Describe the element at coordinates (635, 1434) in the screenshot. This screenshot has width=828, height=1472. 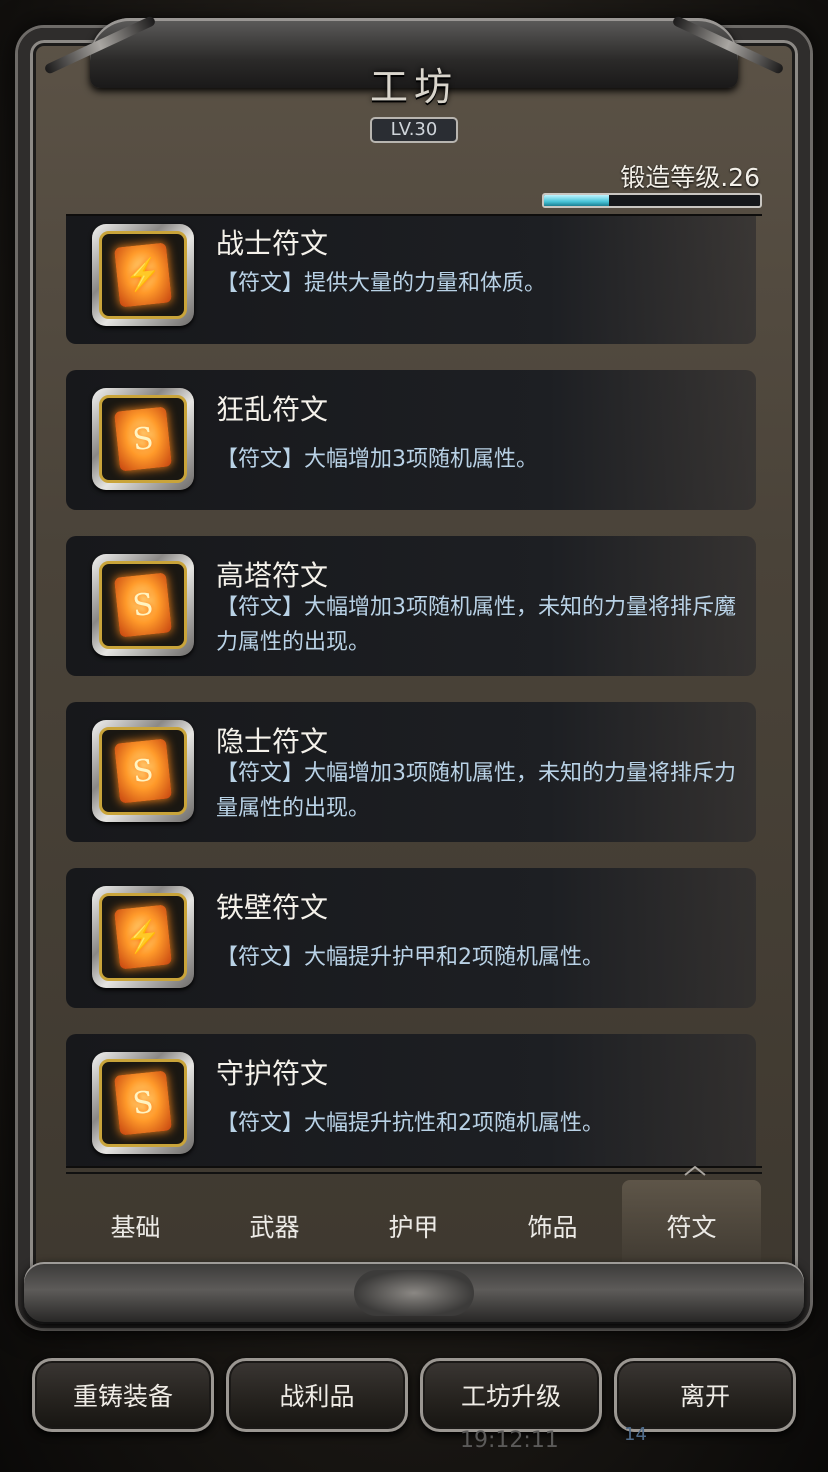
I see `status-count: 14` at that location.